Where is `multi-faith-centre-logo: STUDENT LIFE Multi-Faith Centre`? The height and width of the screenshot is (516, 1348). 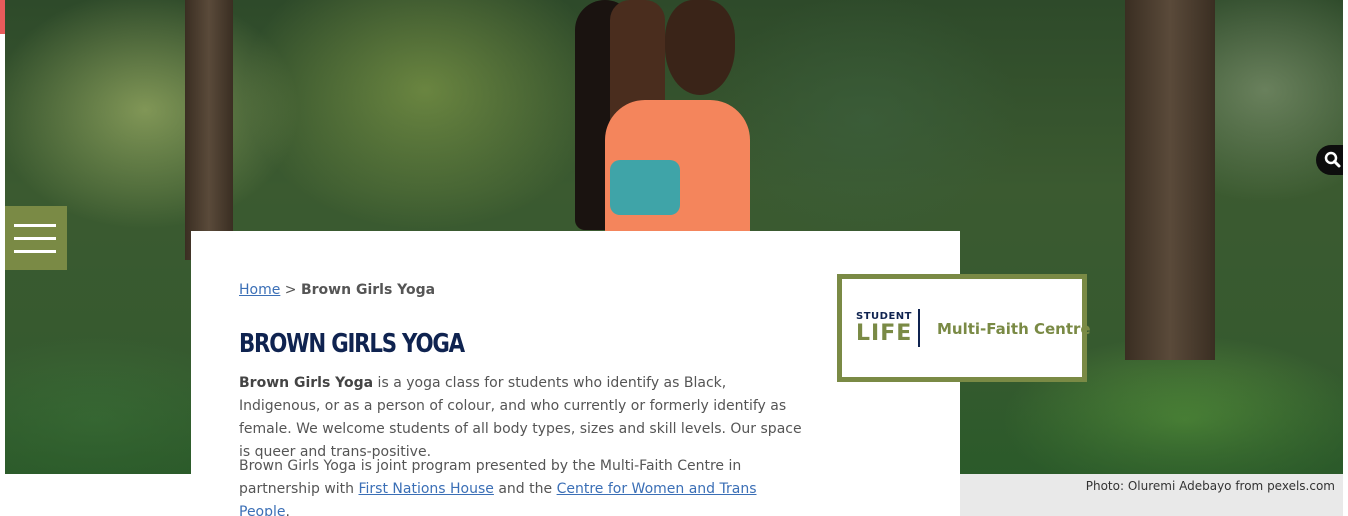 multi-faith-centre-logo: STUDENT LIFE Multi-Faith Centre is located at coordinates (964, 328).